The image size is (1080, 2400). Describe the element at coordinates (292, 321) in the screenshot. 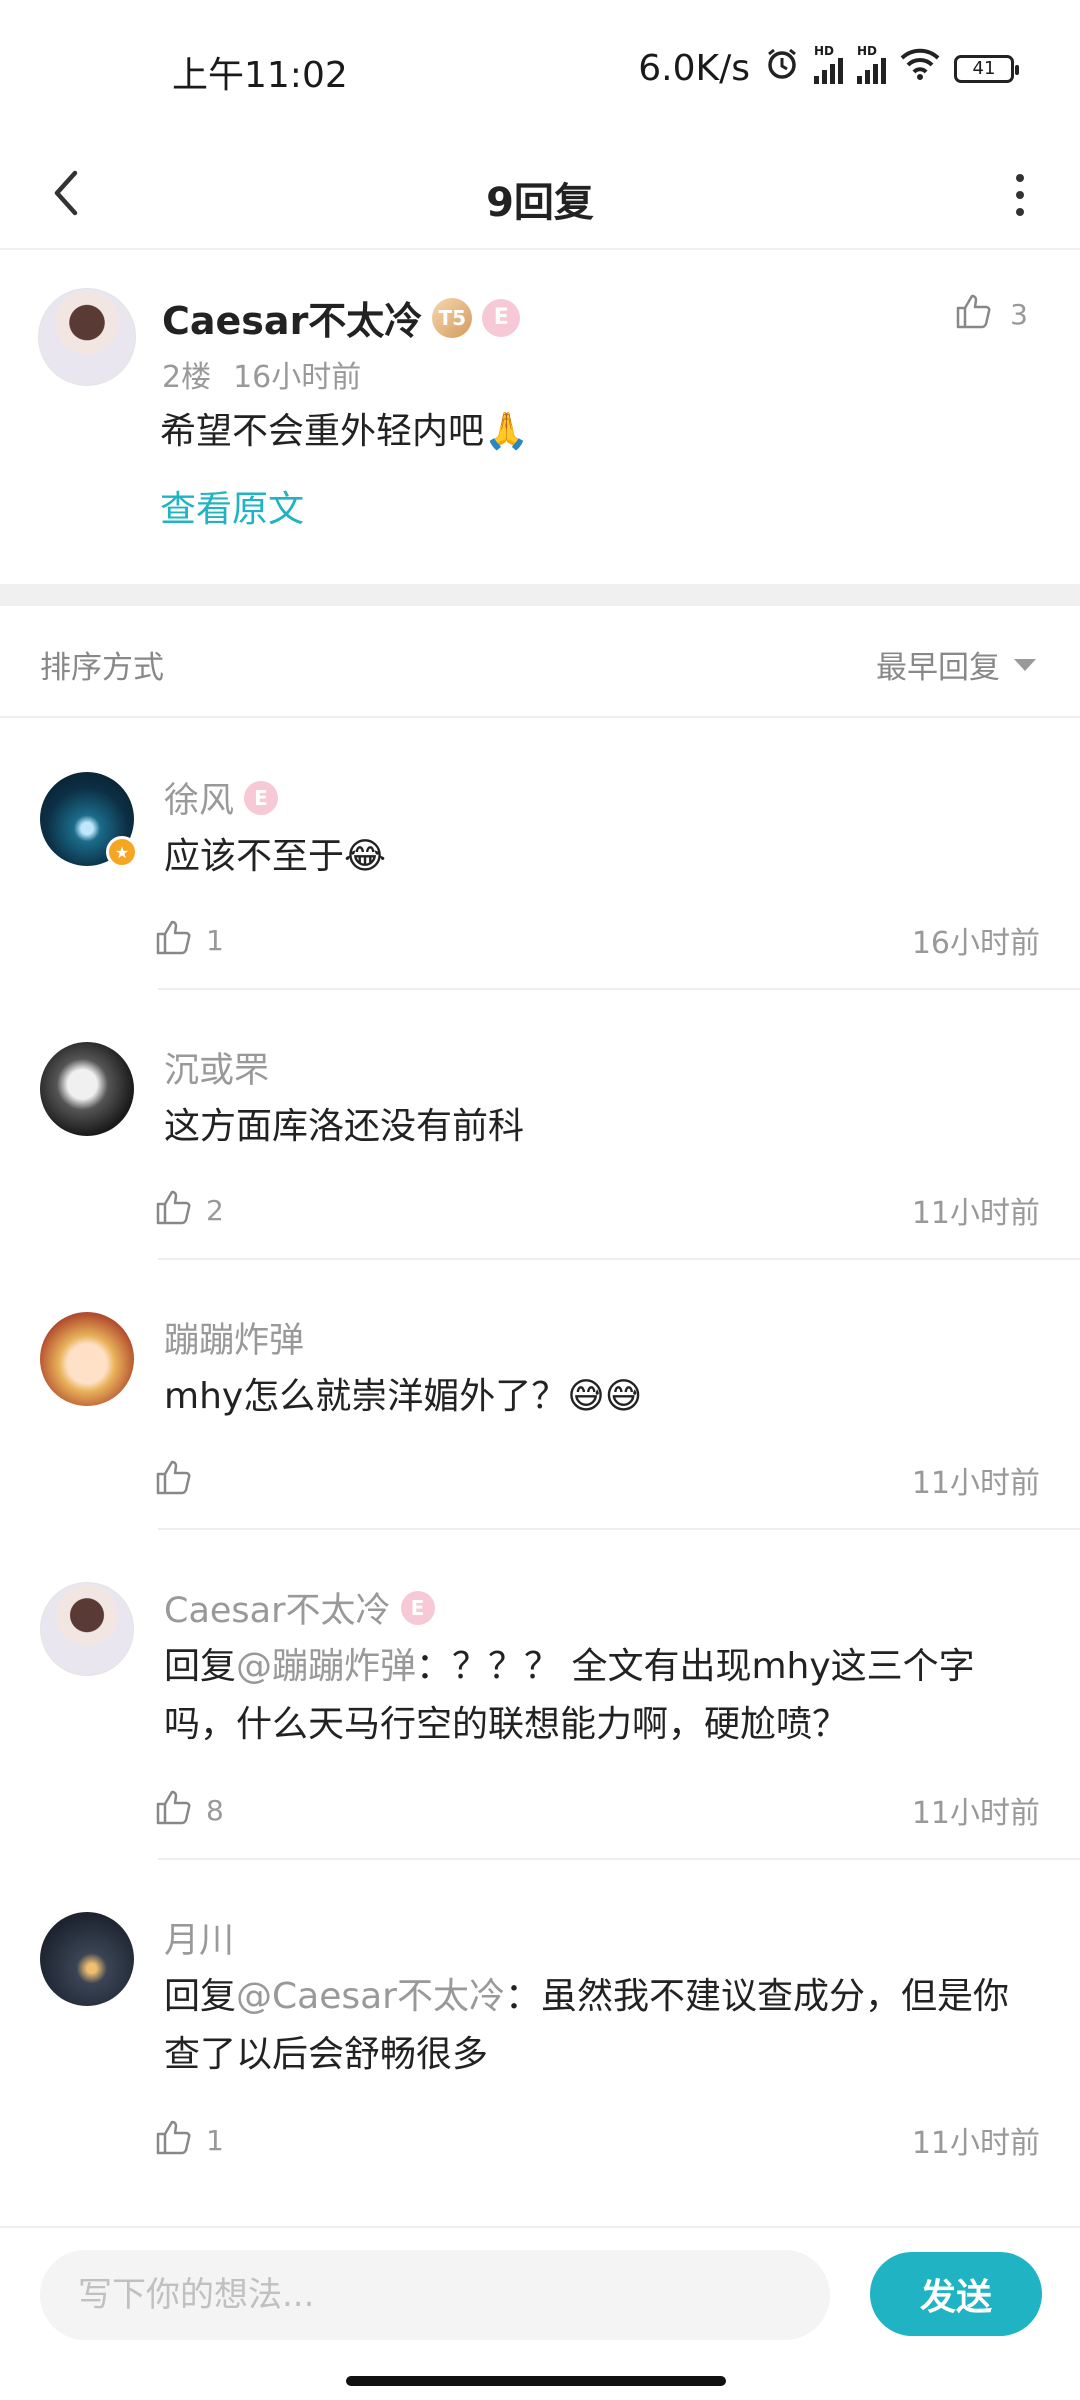

I see `author-name: Caesar不太冷` at that location.